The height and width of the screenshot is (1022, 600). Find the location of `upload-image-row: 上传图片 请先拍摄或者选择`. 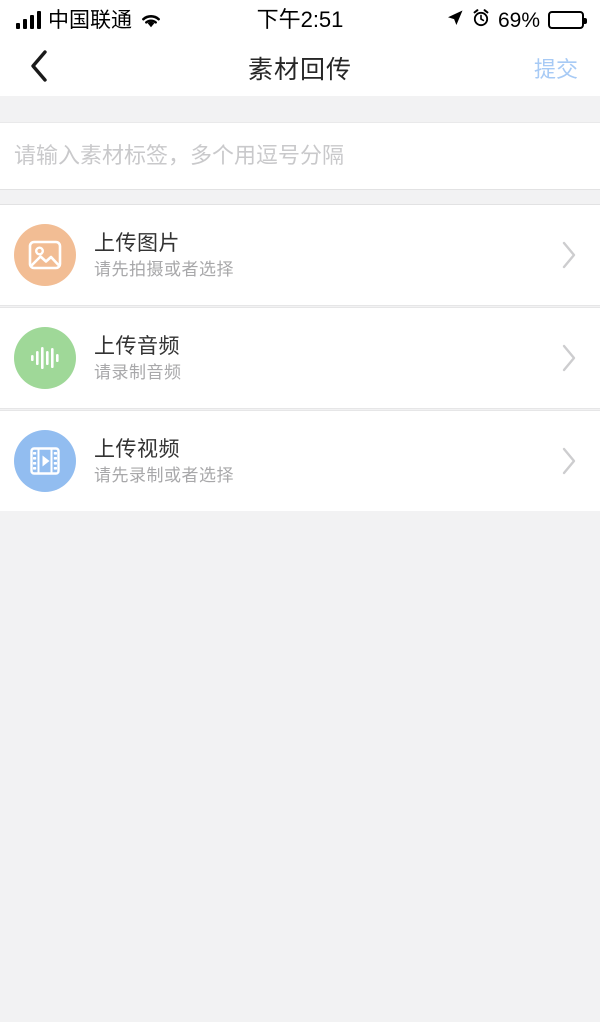

upload-image-row: 上传图片 请先拍摄或者选择 is located at coordinates (300, 255).